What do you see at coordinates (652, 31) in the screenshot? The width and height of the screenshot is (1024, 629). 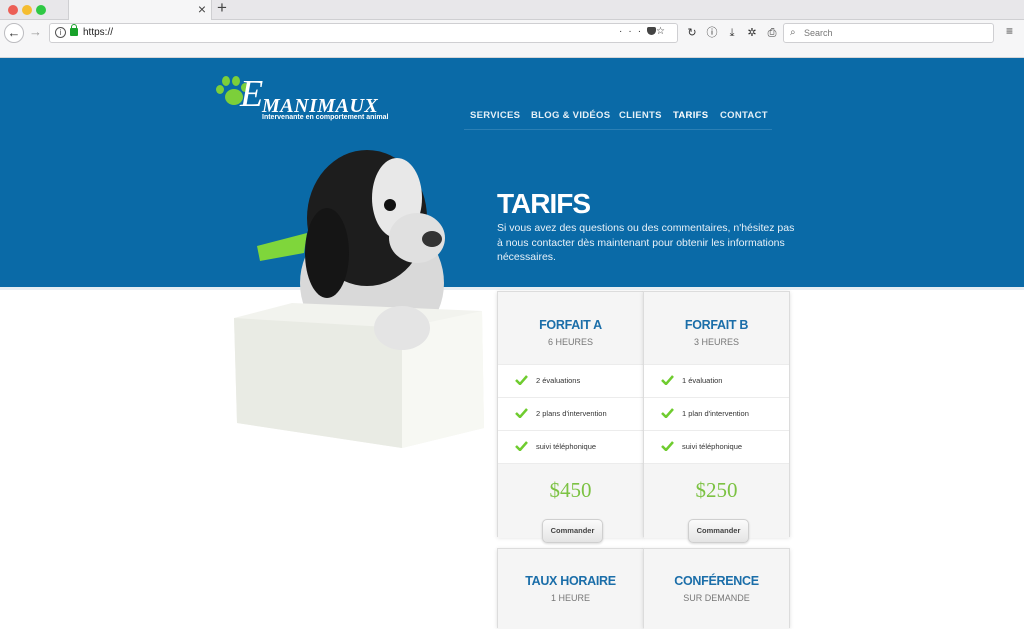 I see `pocket-icon` at bounding box center [652, 31].